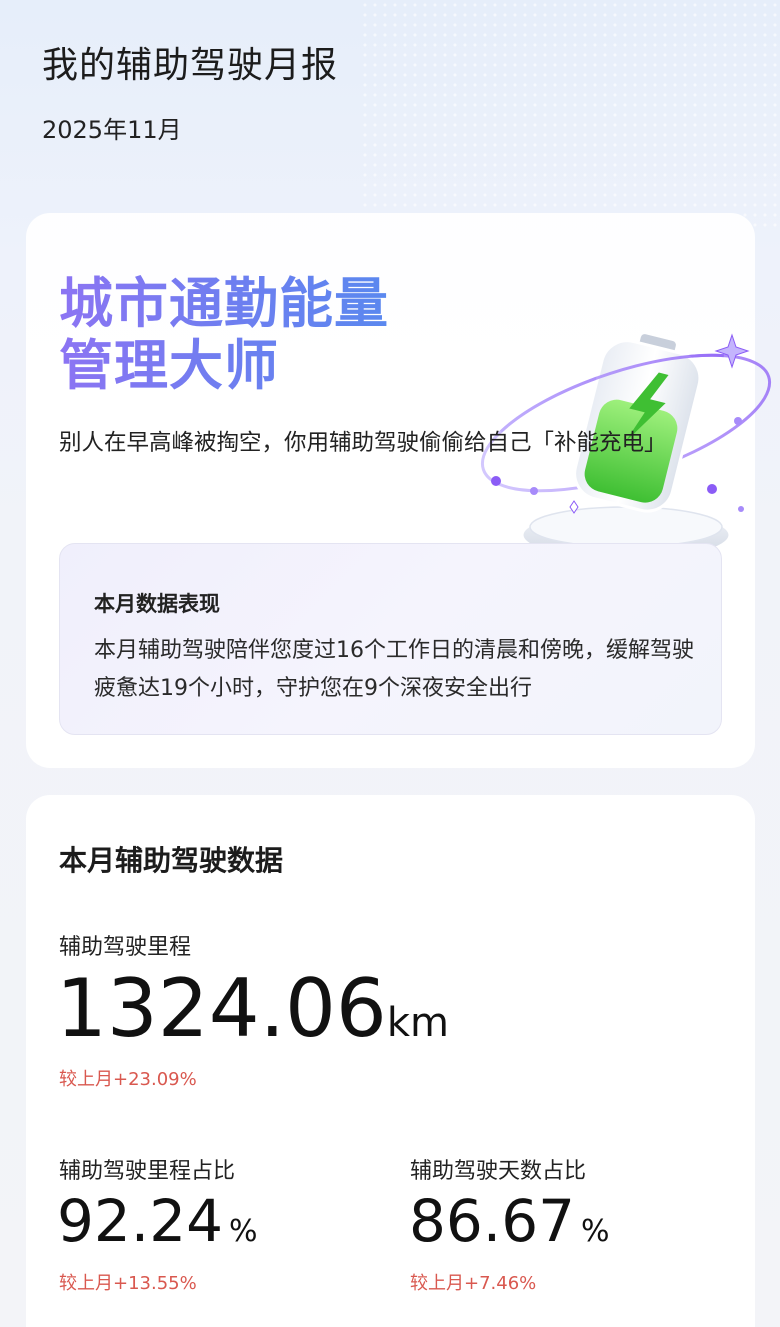  Describe the element at coordinates (363, 443) in the screenshot. I see `persona-description: 别人在早高峰被掏空，你用辅助驾驶偷偷给自己「补能充电」` at that location.